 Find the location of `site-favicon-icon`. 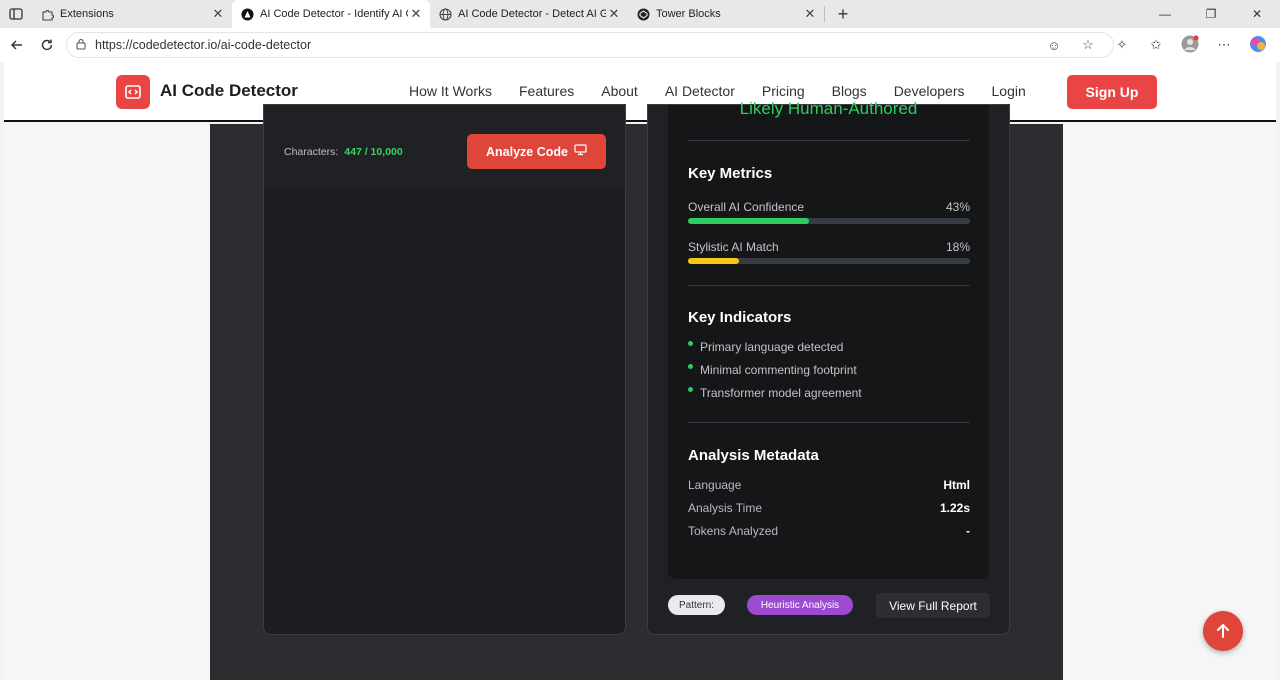

site-favicon-icon is located at coordinates (247, 14).